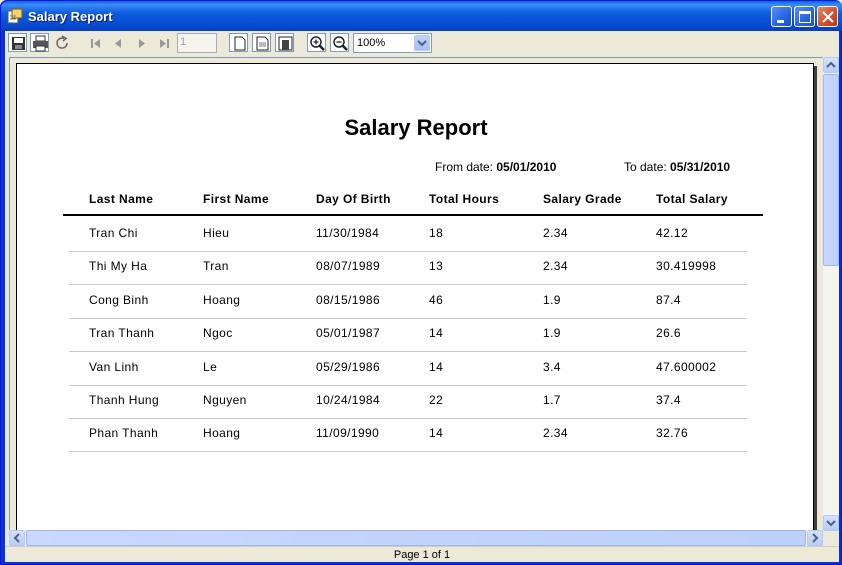 Image resolution: width=842 pixels, height=565 pixels. I want to click on single-page-icon, so click(240, 43).